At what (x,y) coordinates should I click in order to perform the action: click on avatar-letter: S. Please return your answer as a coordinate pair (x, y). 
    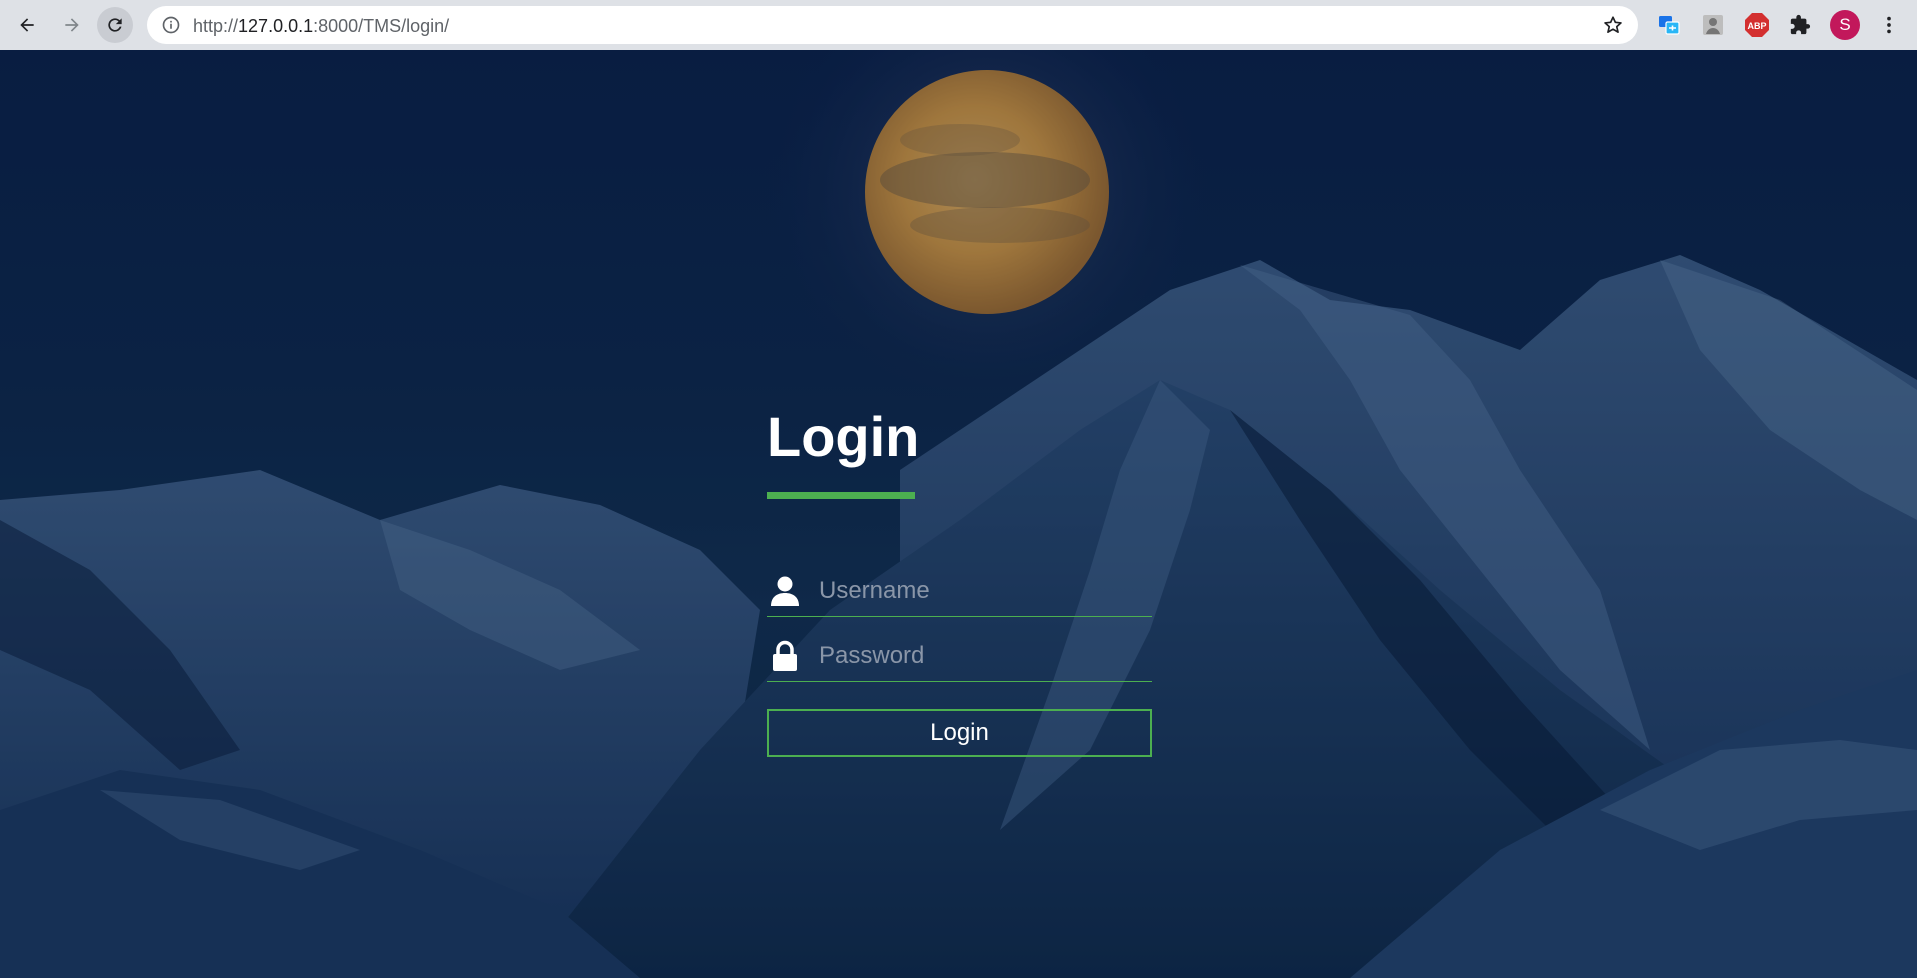
    Looking at the image, I should click on (1845, 24).